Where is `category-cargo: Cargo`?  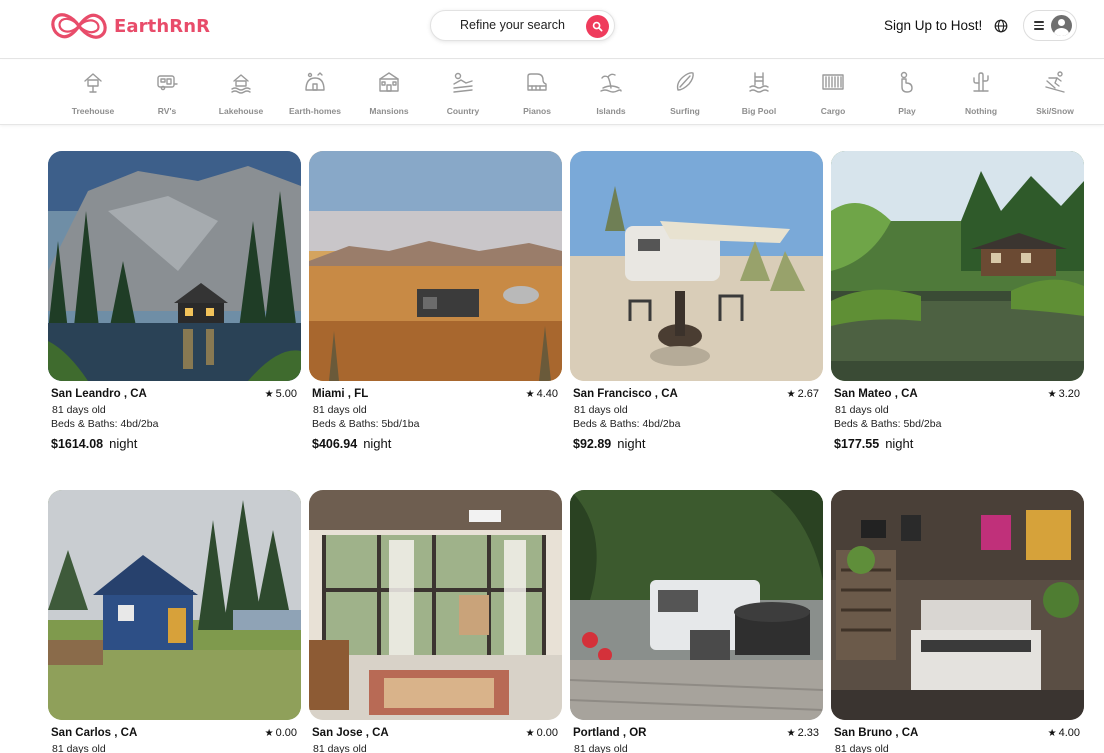 category-cargo: Cargo is located at coordinates (833, 93).